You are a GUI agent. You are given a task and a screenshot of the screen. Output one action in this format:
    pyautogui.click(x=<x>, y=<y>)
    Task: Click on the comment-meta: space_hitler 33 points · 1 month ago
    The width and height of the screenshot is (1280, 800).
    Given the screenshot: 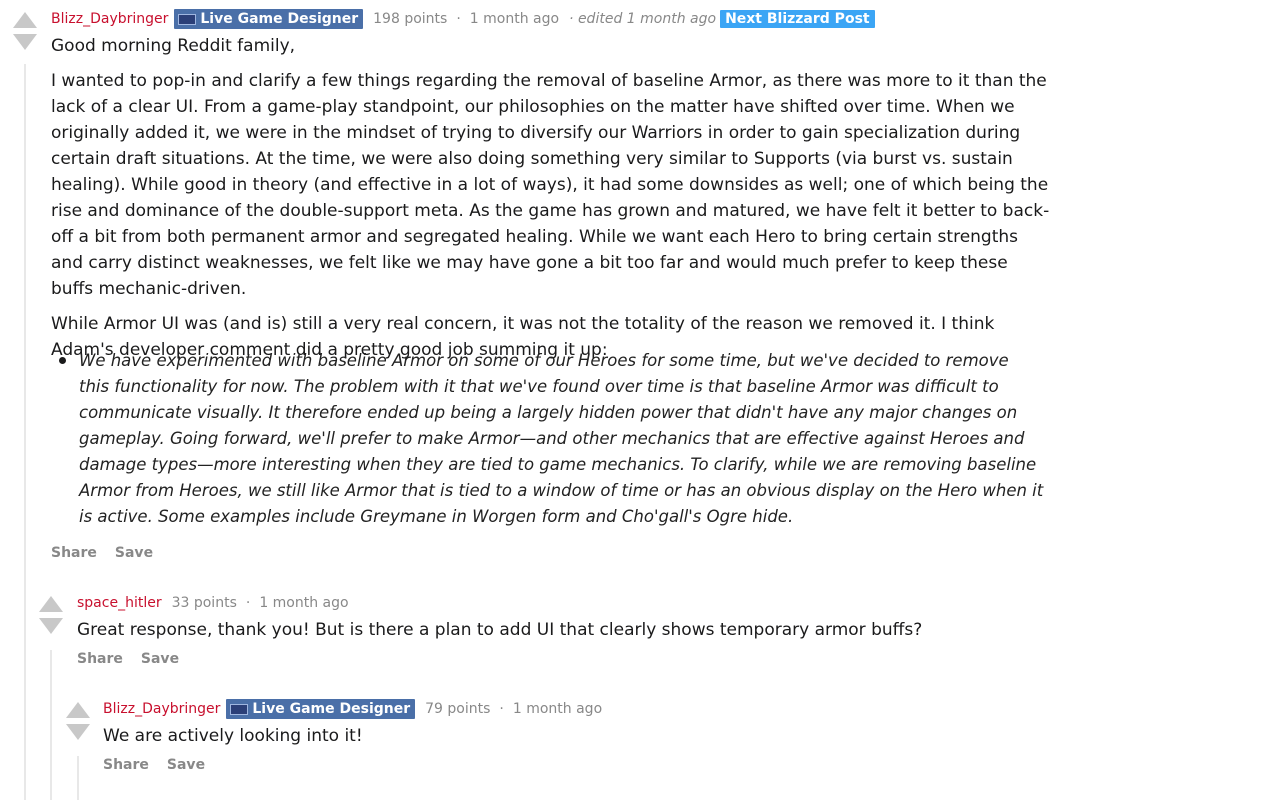 What is the action you would take?
    pyautogui.click(x=213, y=603)
    